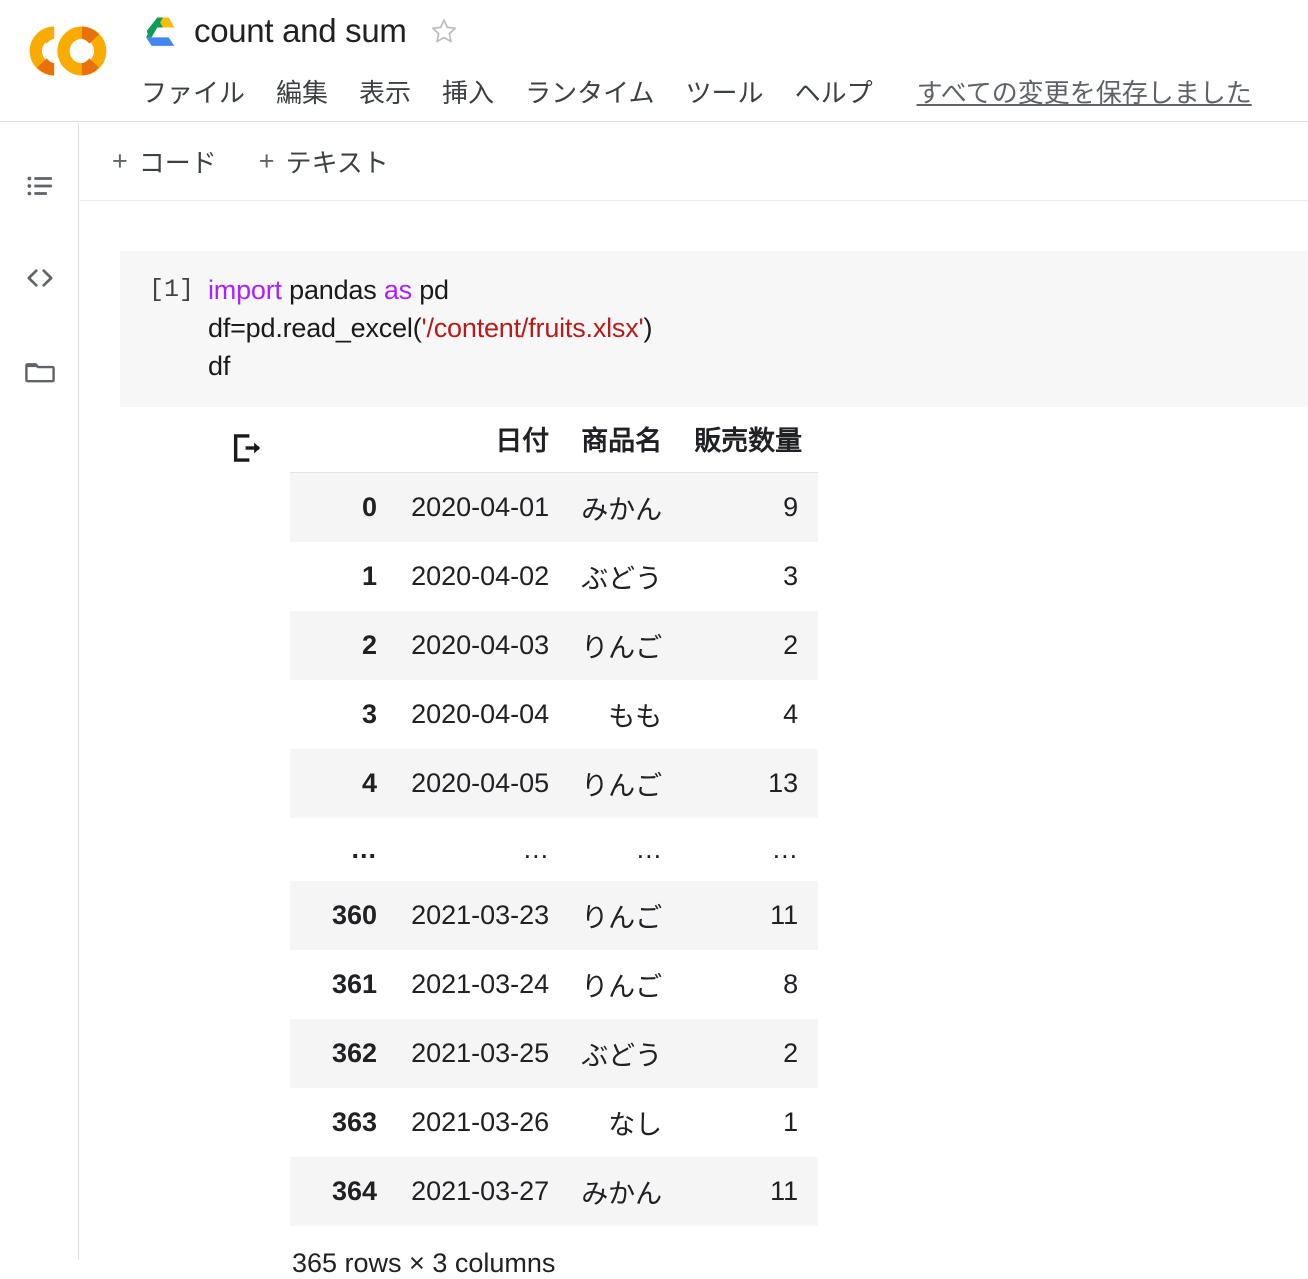 This screenshot has height=1279, width=1308. Describe the element at coordinates (480, 576) in the screenshot. I see `cell-date: 2020-04-02` at that location.